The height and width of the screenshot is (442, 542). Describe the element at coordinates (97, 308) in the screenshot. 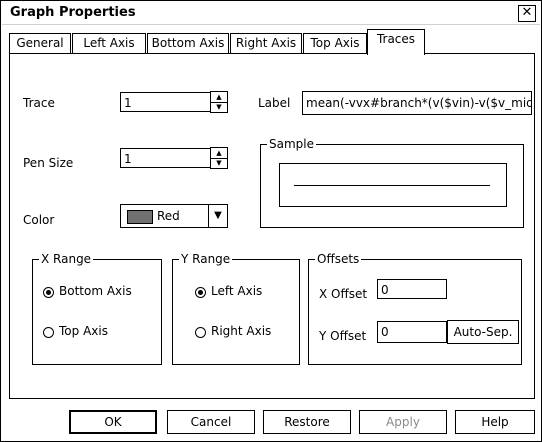

I see `x-range-group: X Range Bottom Axis Top Axis` at that location.